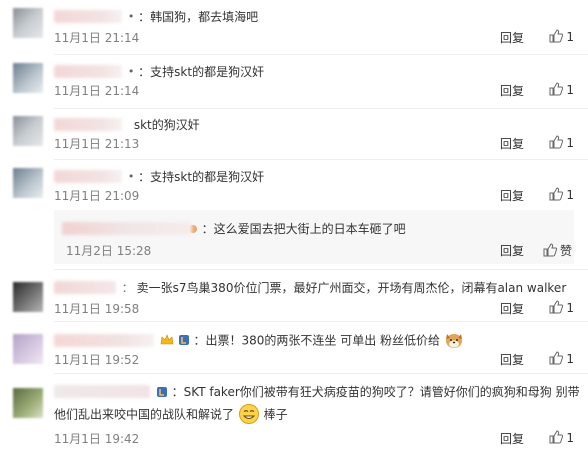 The image size is (588, 460). I want to click on dog-emoji-icon, so click(453, 341).